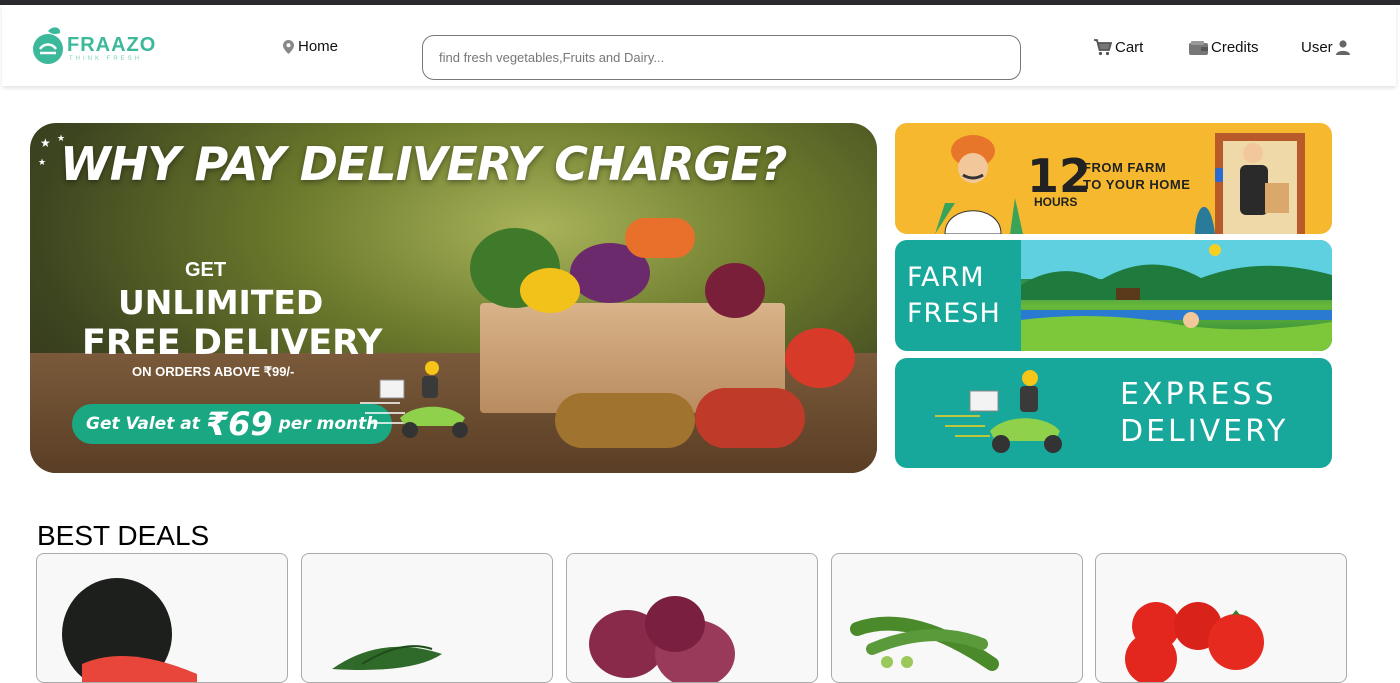  What do you see at coordinates (129, 630) in the screenshot?
I see `watermelon-image` at bounding box center [129, 630].